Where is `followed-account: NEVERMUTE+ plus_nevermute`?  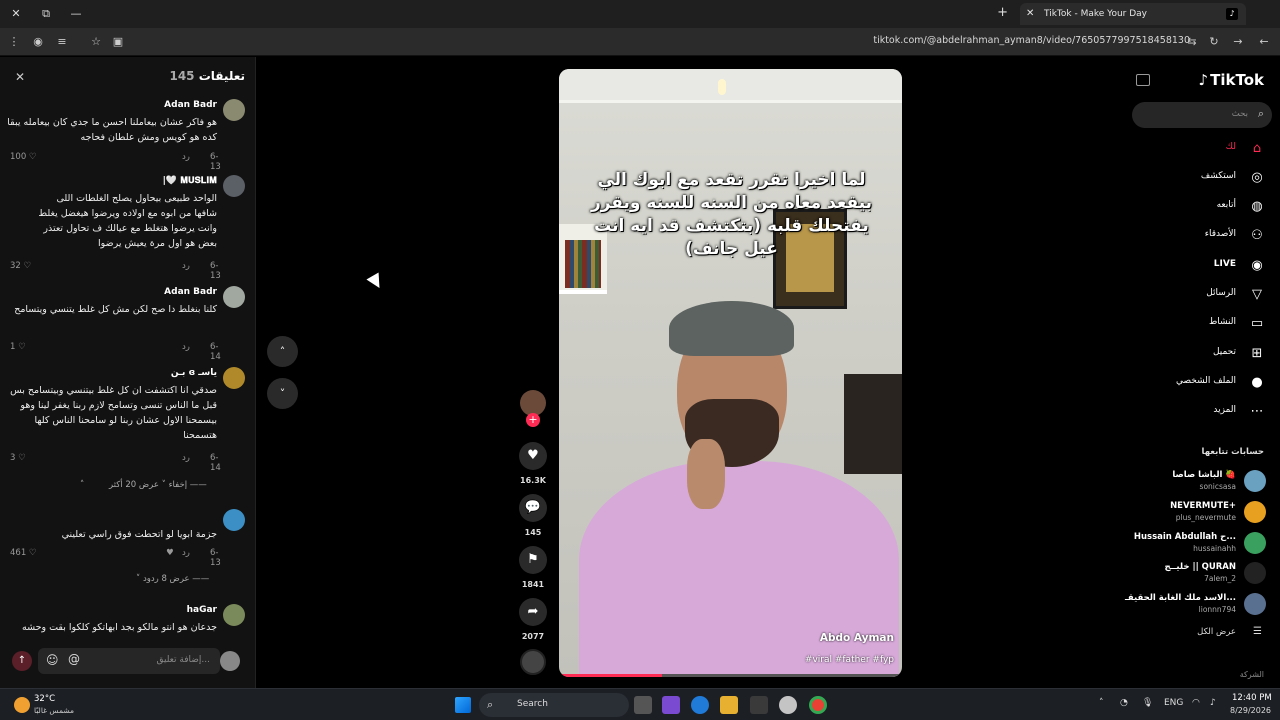
followed-account: NEVERMUTE+ plus_nevermute is located at coordinates (1196, 512).